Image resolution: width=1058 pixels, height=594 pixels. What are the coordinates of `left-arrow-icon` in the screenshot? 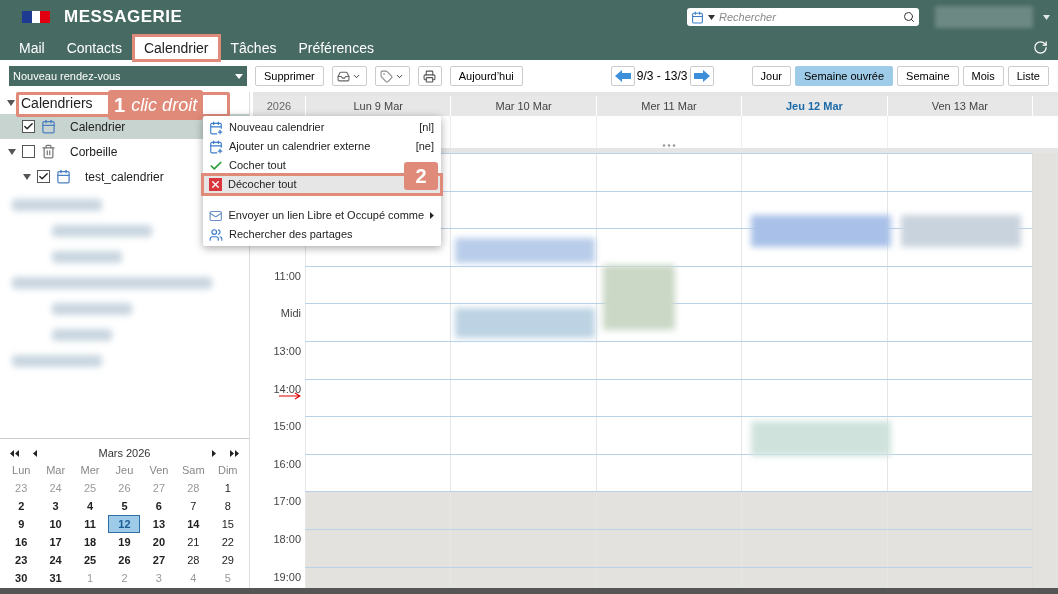 It's located at (35, 453).